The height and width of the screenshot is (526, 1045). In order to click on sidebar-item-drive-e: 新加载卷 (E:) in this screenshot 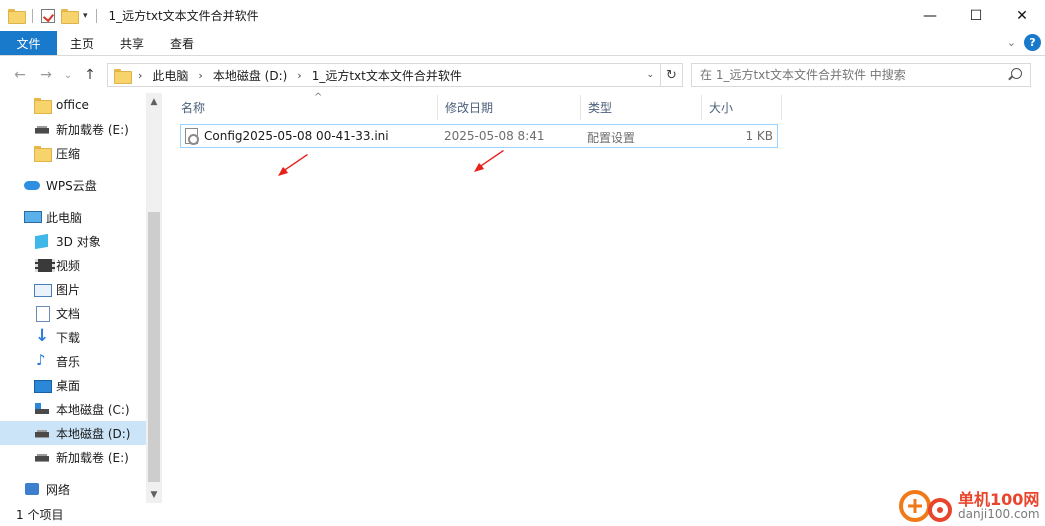, I will do `click(73, 457)`.